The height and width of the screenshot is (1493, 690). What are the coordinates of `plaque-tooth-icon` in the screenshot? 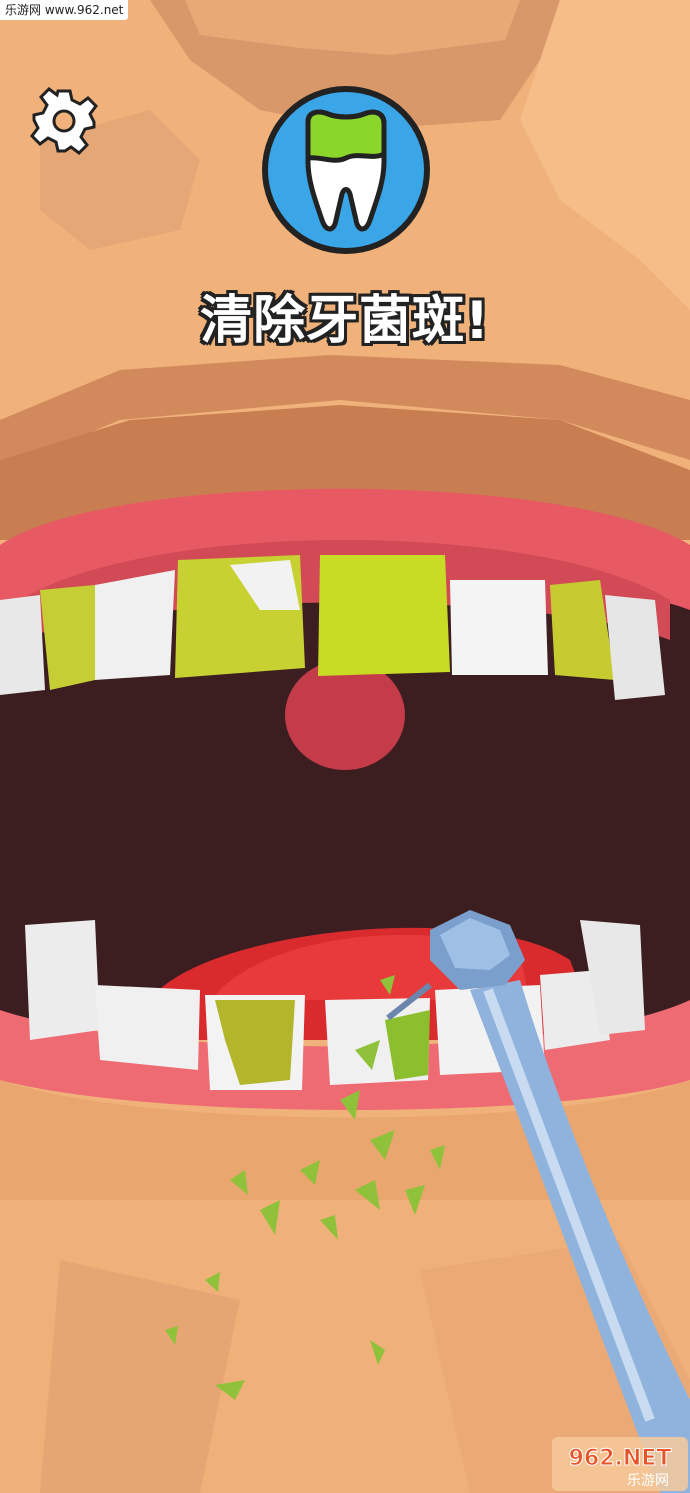 It's located at (346, 170).